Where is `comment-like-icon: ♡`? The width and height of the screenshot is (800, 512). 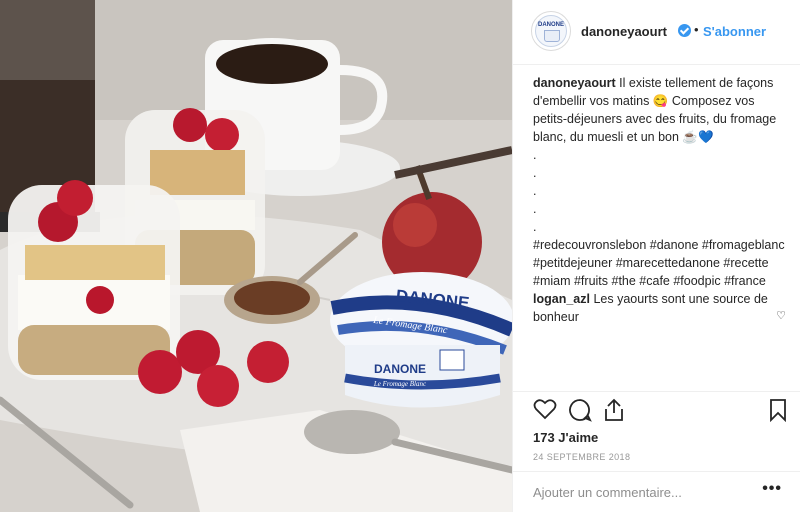 comment-like-icon: ♡ is located at coordinates (781, 315).